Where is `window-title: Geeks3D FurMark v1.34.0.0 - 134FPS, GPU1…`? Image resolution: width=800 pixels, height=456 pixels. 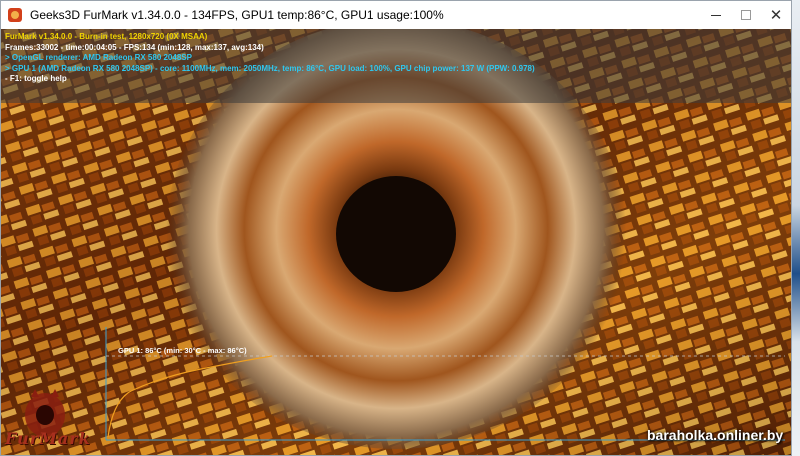
window-title: Geeks3D FurMark v1.34.0.0 - 134FPS, GPU1… is located at coordinates (237, 15).